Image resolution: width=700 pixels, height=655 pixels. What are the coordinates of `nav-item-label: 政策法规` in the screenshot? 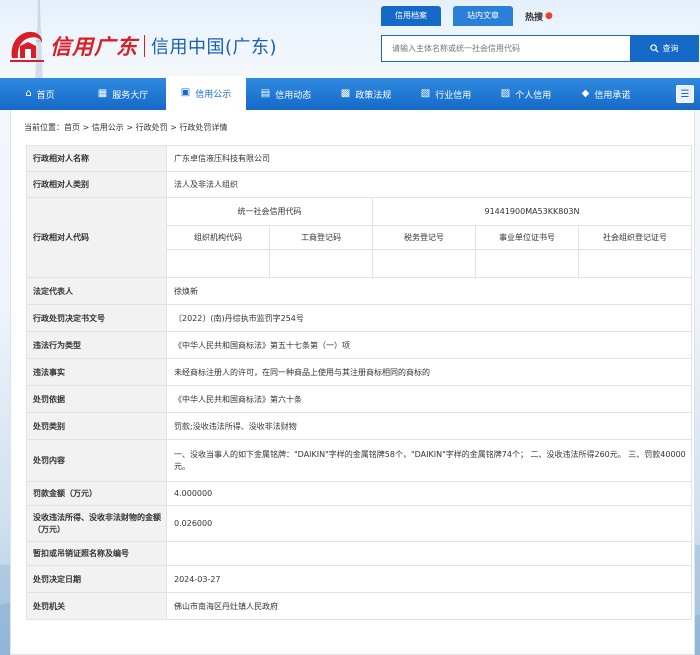 It's located at (373, 95).